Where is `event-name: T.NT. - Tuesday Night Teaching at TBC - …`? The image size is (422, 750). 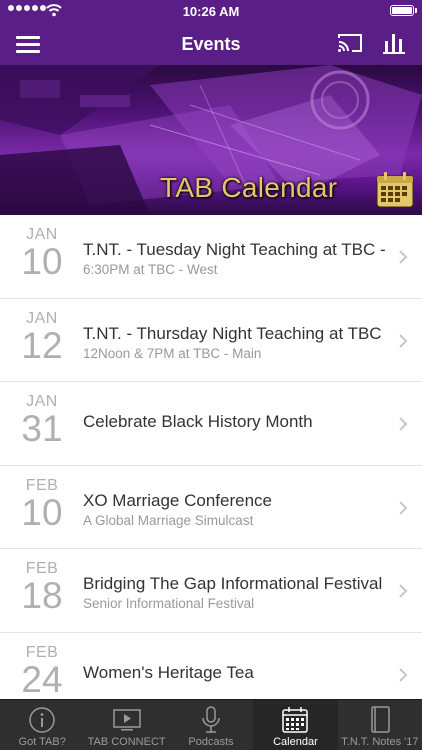 event-name: T.NT. - Tuesday Night Teaching at TBC - … is located at coordinates (234, 249).